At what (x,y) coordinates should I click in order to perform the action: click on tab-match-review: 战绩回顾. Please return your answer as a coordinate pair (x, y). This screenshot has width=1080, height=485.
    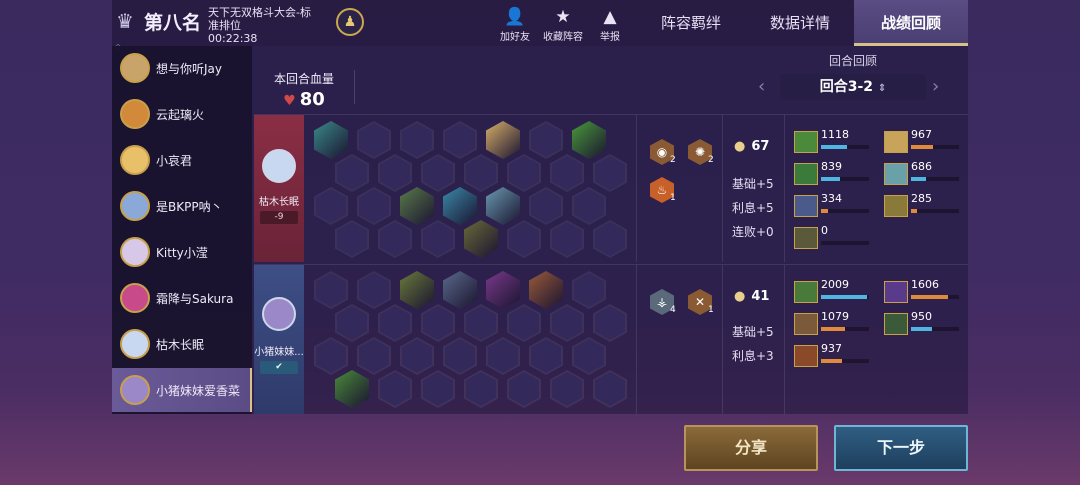
    Looking at the image, I should click on (911, 23).